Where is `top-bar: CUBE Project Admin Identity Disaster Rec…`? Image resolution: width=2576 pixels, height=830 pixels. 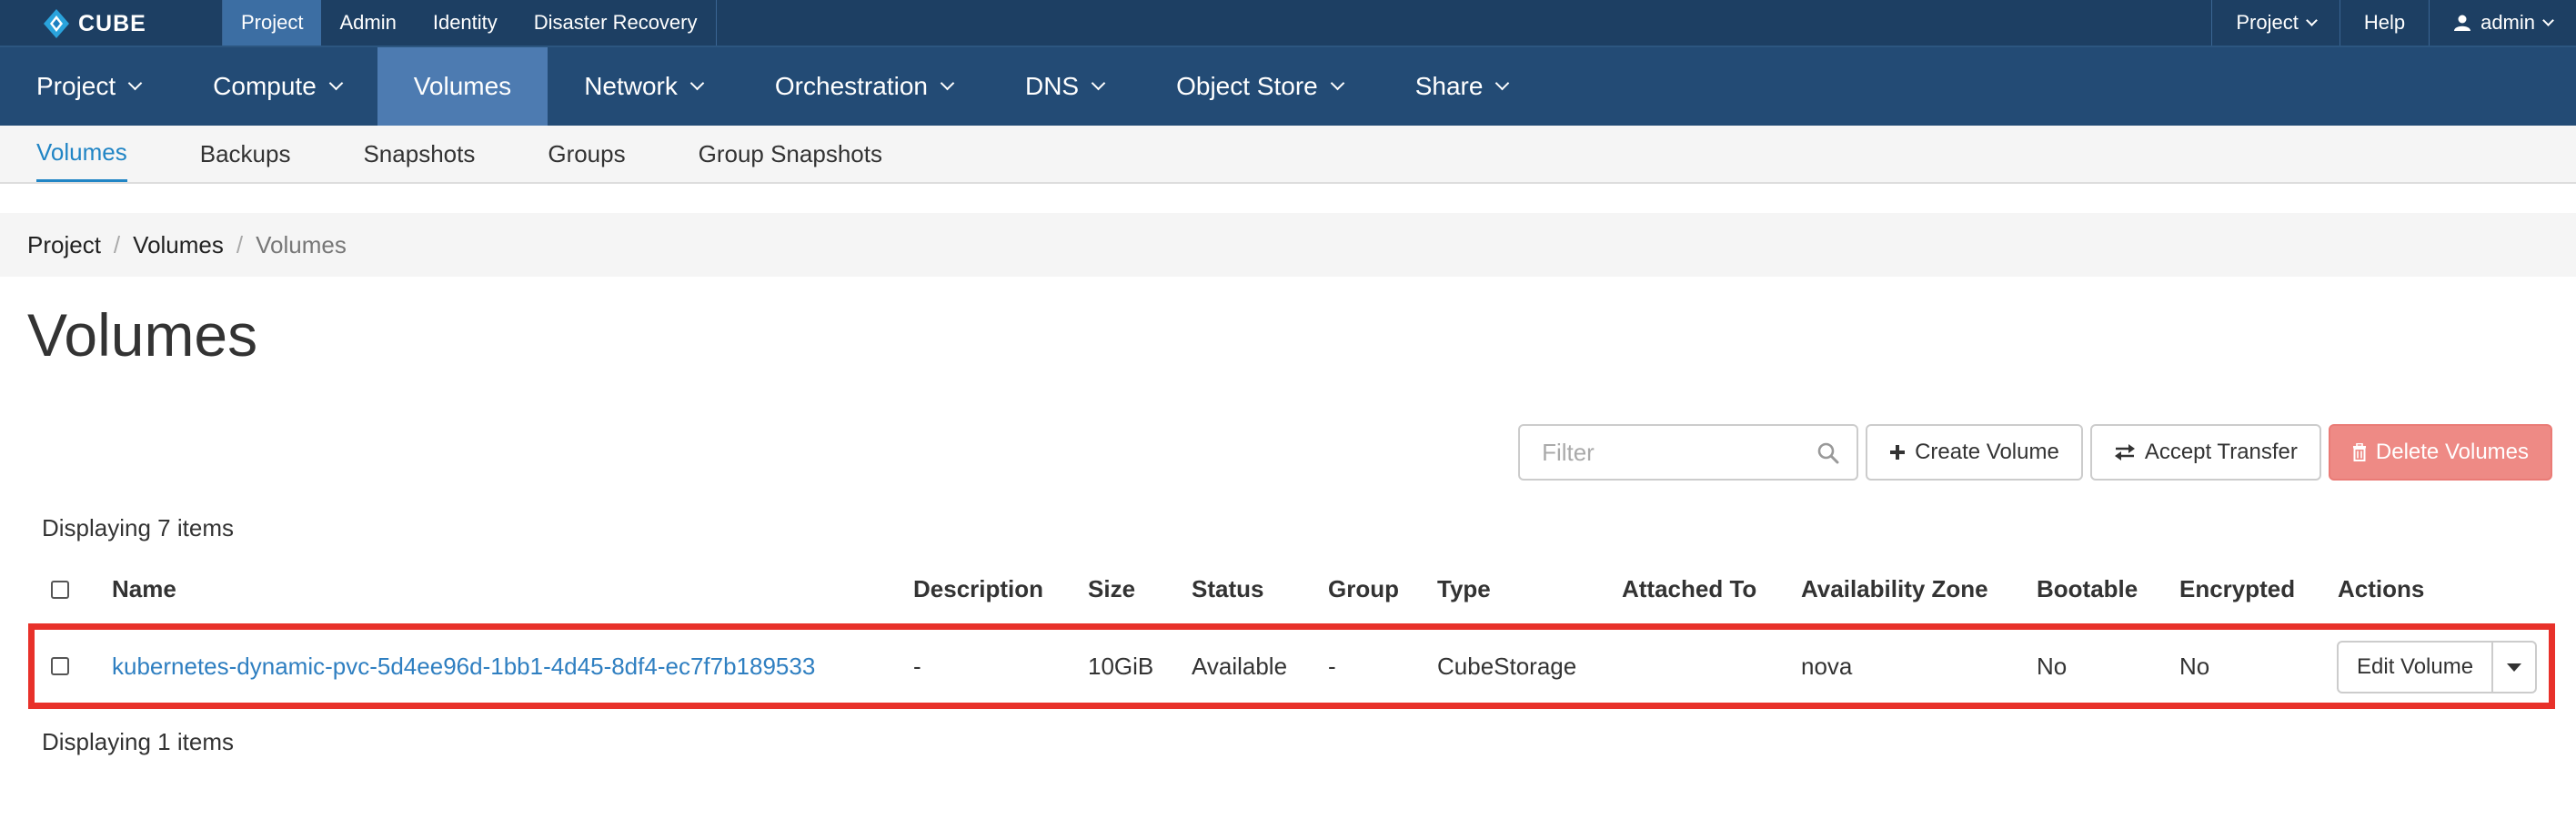 top-bar: CUBE Project Admin Identity Disaster Rec… is located at coordinates (1288, 23).